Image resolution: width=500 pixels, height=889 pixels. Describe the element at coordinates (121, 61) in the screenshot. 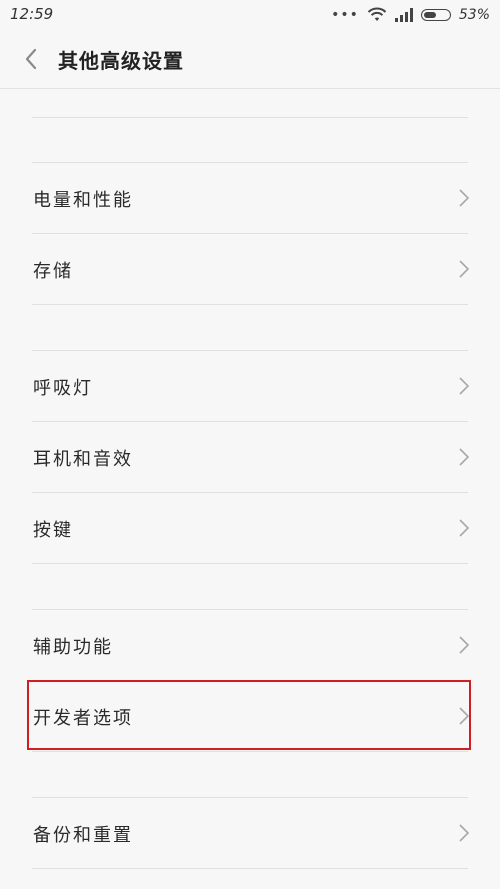

I see `page-title: 其他高级设置` at that location.